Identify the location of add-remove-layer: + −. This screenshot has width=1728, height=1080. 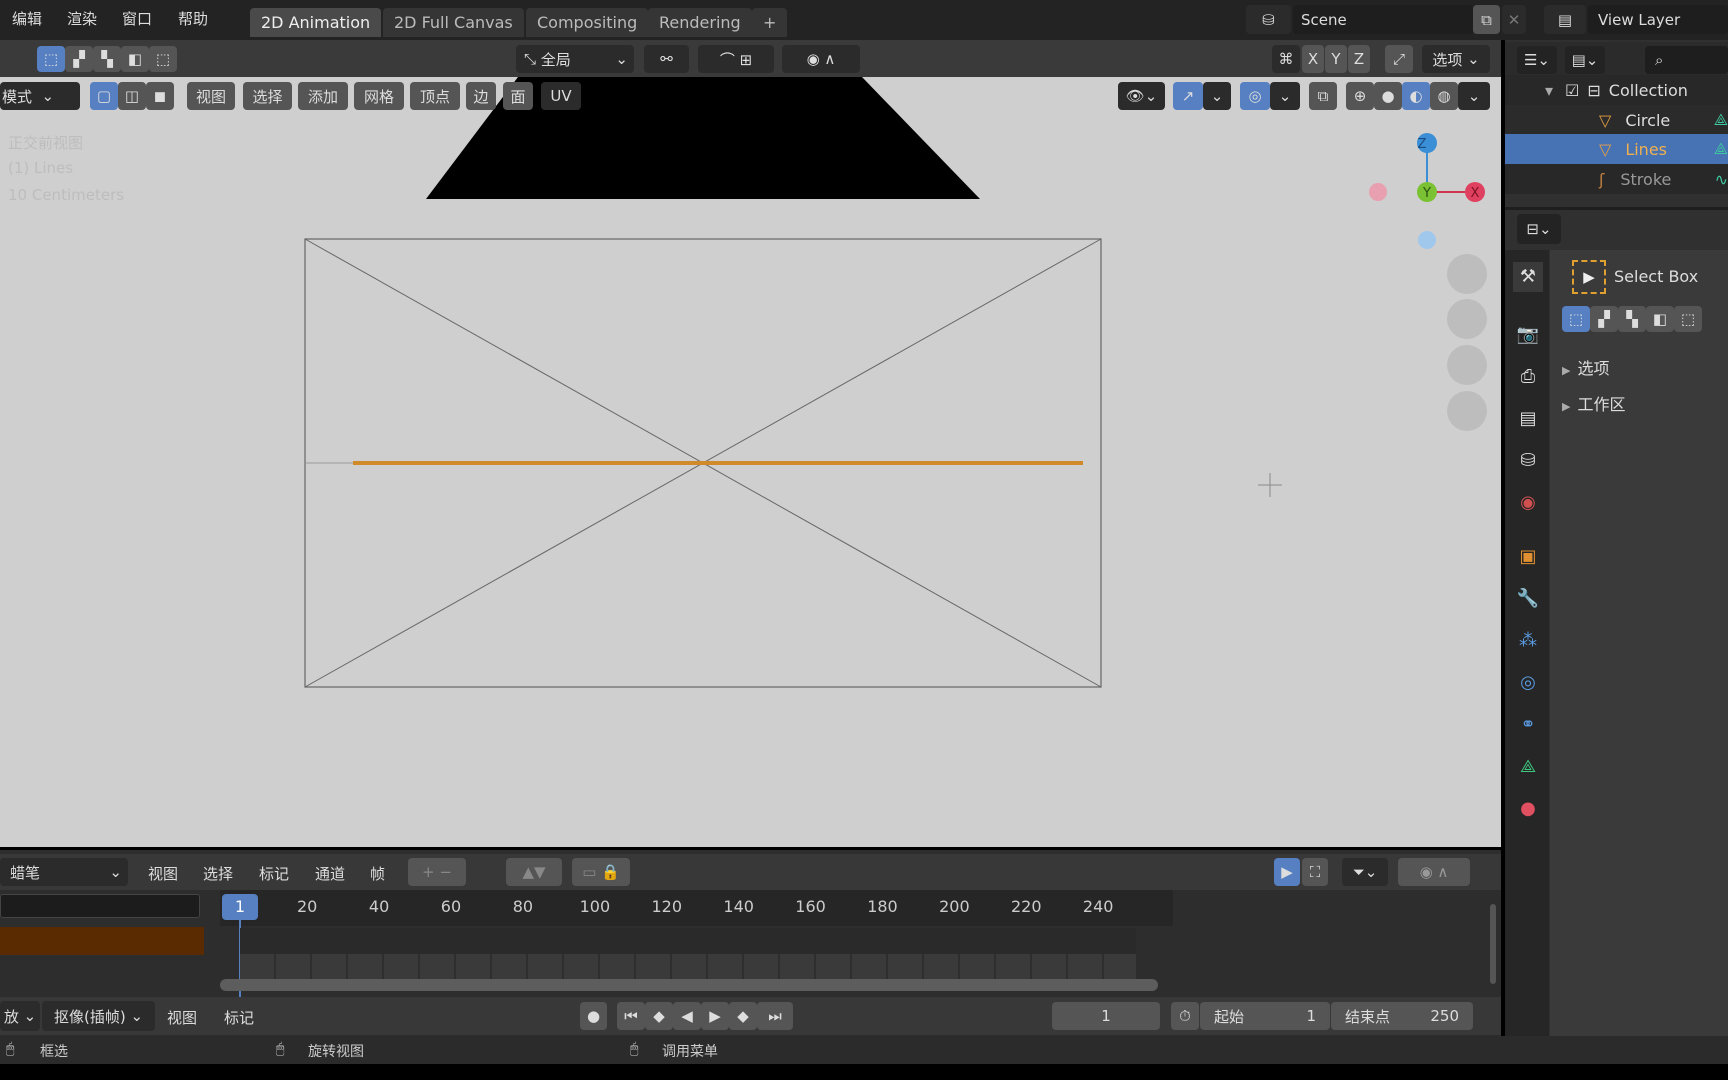
(437, 872).